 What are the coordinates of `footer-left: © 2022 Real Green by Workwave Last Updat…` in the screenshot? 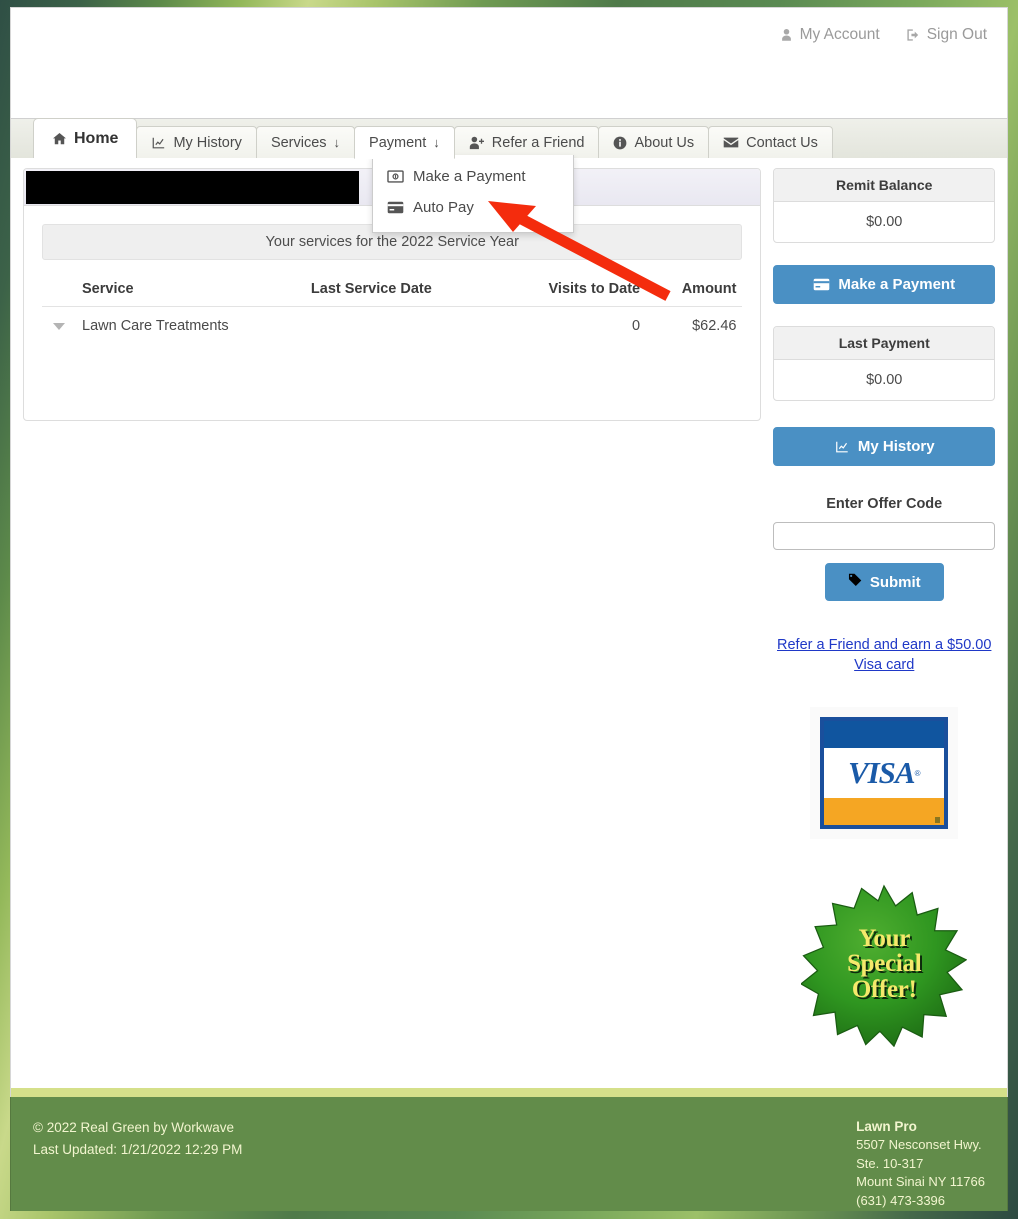 It's located at (509, 1139).